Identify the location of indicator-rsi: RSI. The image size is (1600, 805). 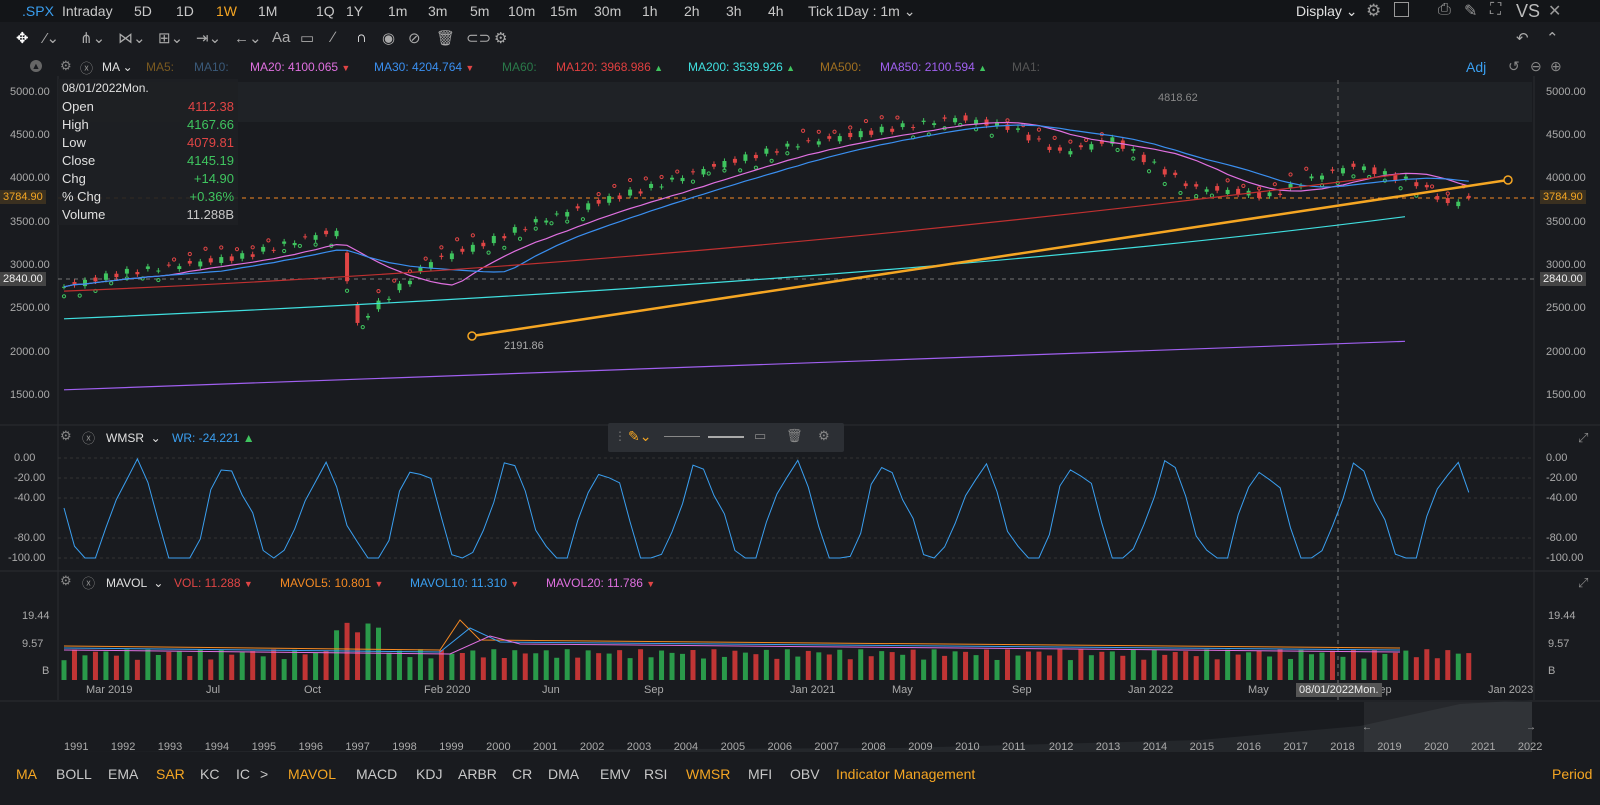
(655, 774).